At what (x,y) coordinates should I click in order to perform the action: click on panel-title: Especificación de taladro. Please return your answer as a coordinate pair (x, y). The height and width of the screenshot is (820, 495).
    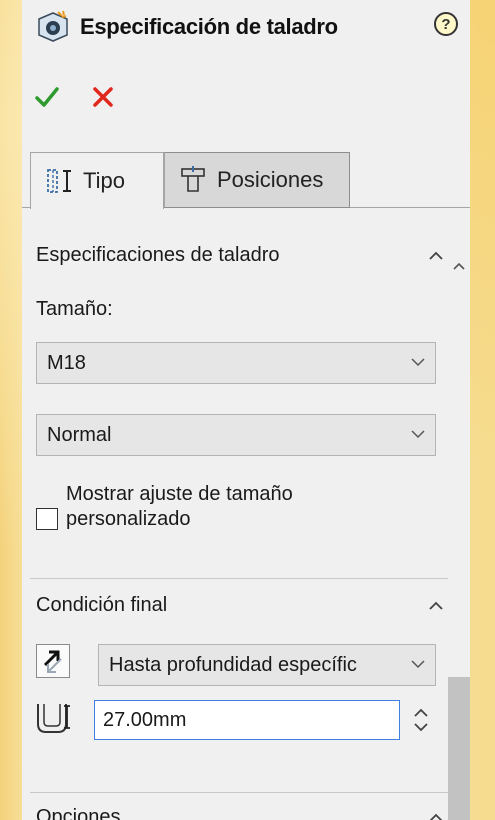
    Looking at the image, I should click on (209, 26).